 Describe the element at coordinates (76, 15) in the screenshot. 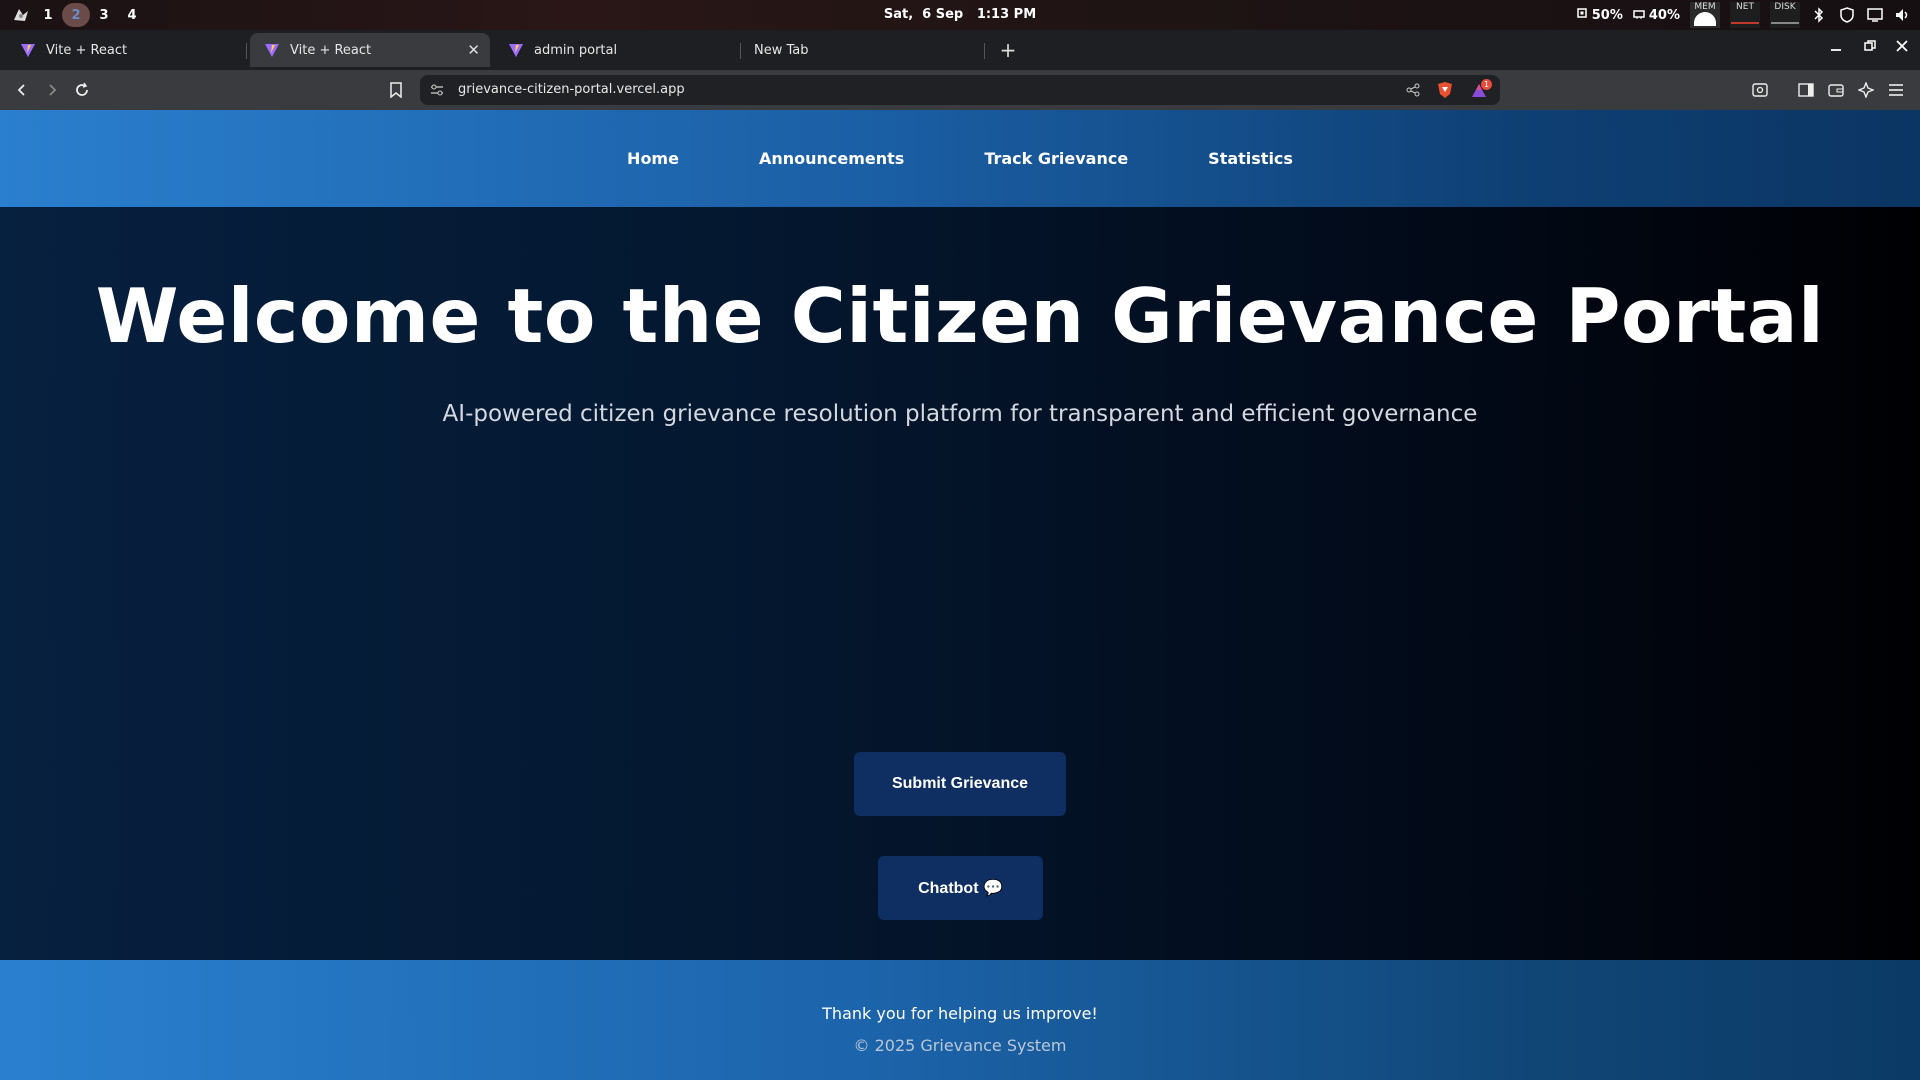

I see `workspace-2: 2` at that location.